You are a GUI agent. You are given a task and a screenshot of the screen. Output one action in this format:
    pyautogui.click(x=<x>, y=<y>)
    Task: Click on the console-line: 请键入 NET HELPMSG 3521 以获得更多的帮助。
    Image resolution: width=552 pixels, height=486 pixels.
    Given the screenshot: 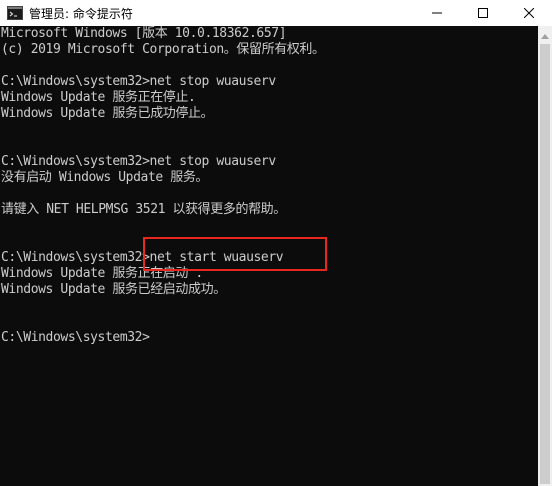 What is the action you would take?
    pyautogui.click(x=143, y=209)
    